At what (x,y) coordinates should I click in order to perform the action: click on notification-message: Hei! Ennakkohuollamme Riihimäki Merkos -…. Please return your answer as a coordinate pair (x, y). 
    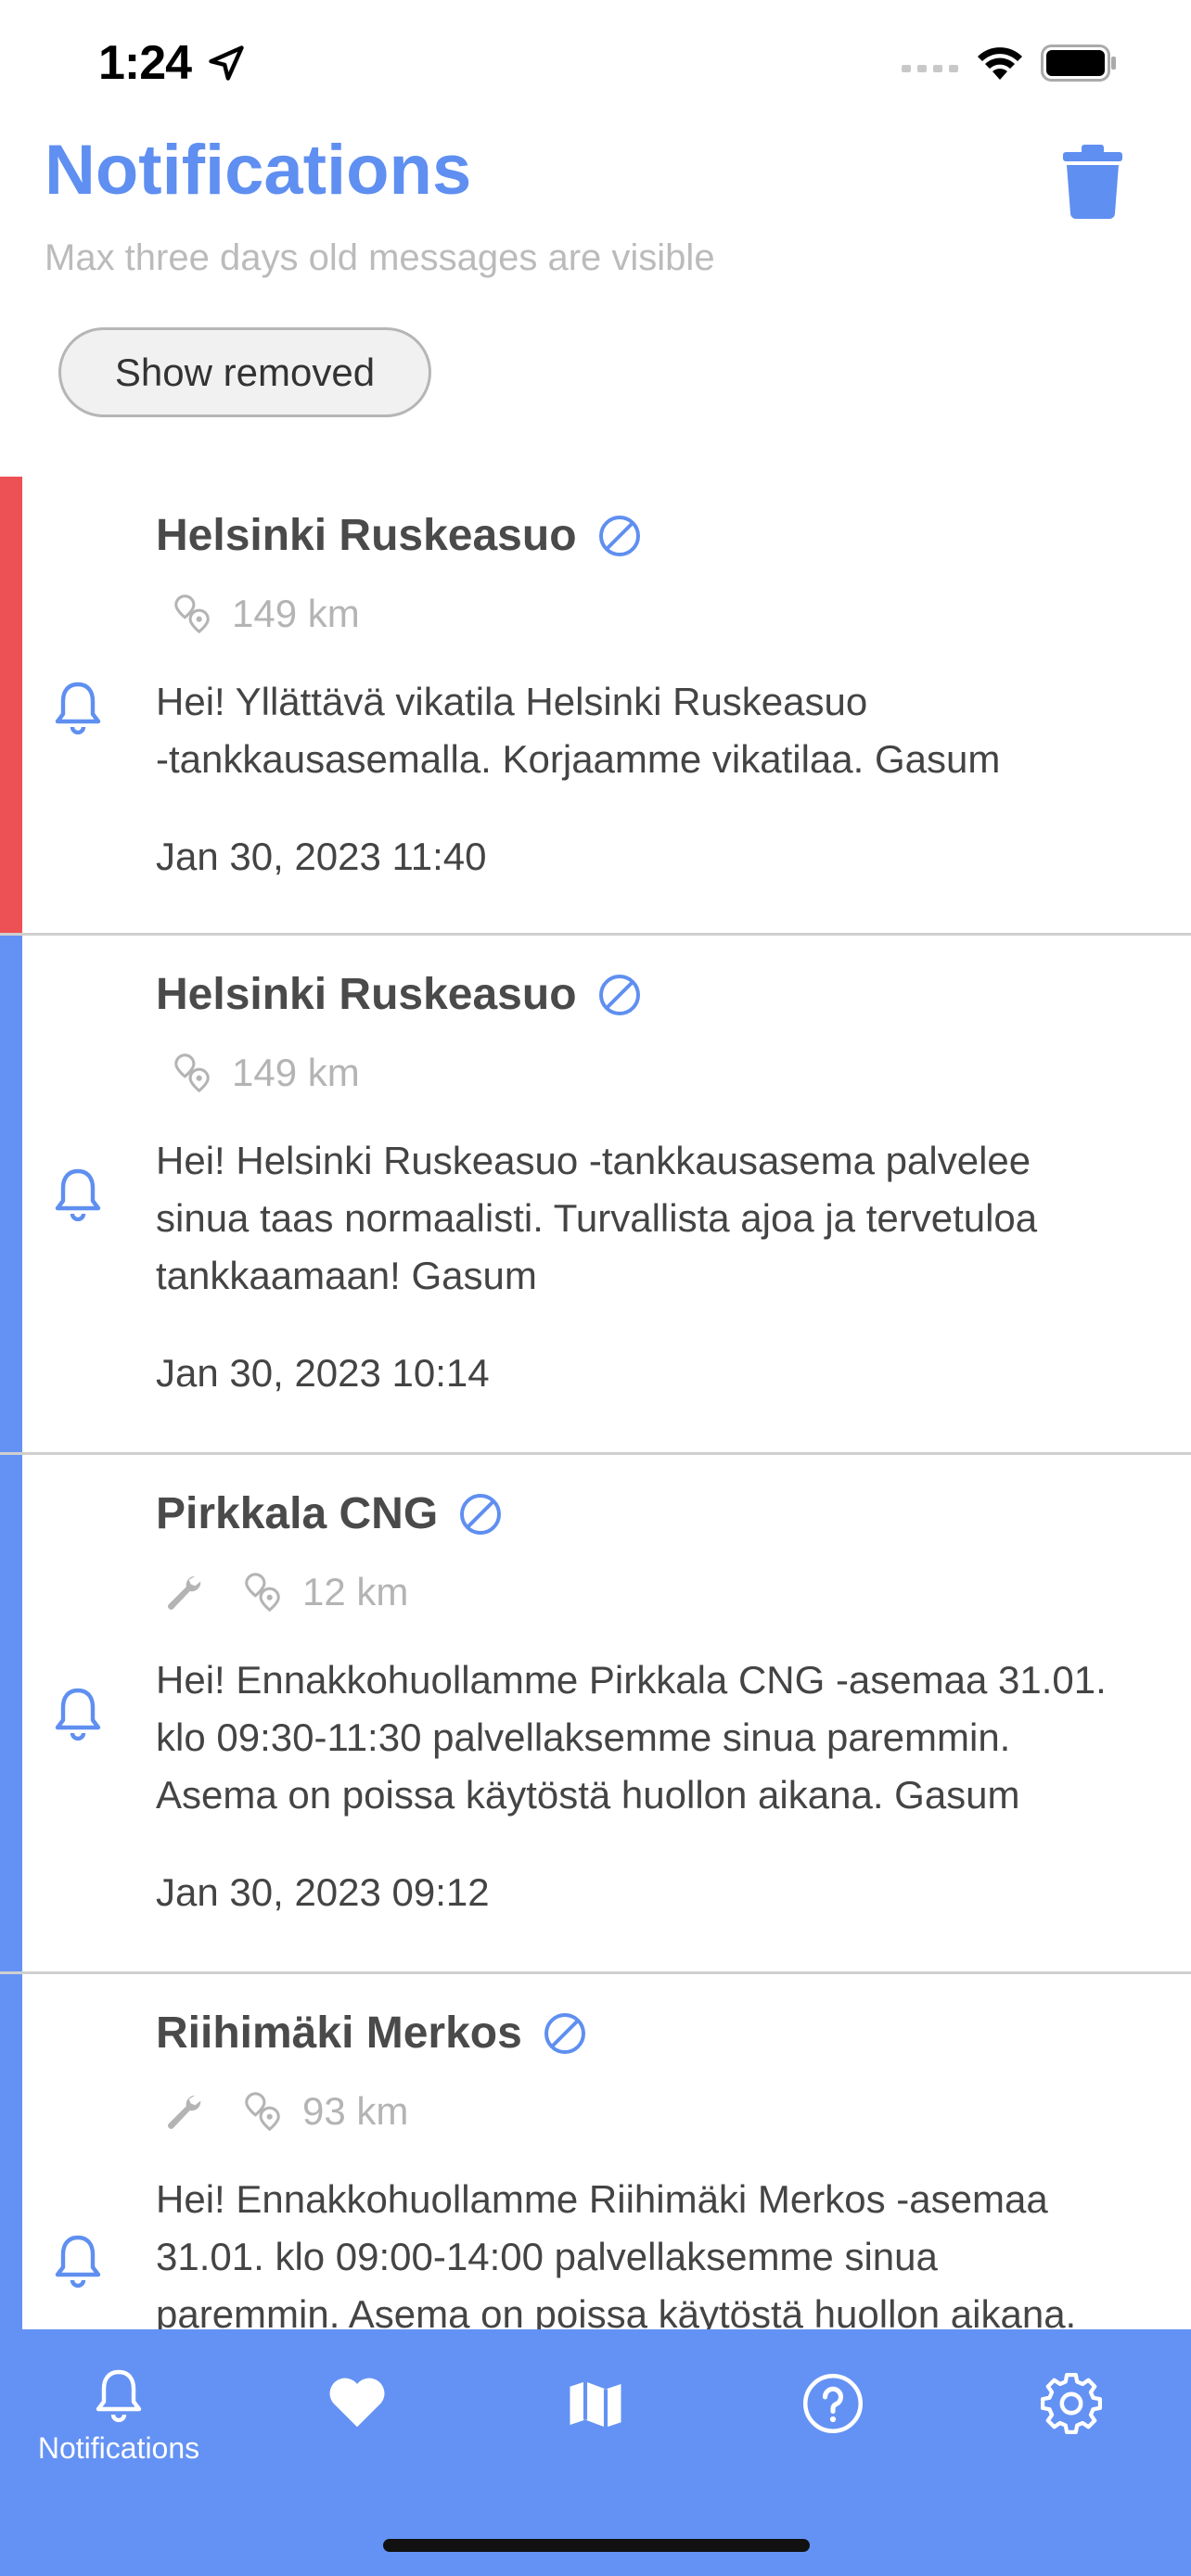
    Looking at the image, I should click on (616, 2257).